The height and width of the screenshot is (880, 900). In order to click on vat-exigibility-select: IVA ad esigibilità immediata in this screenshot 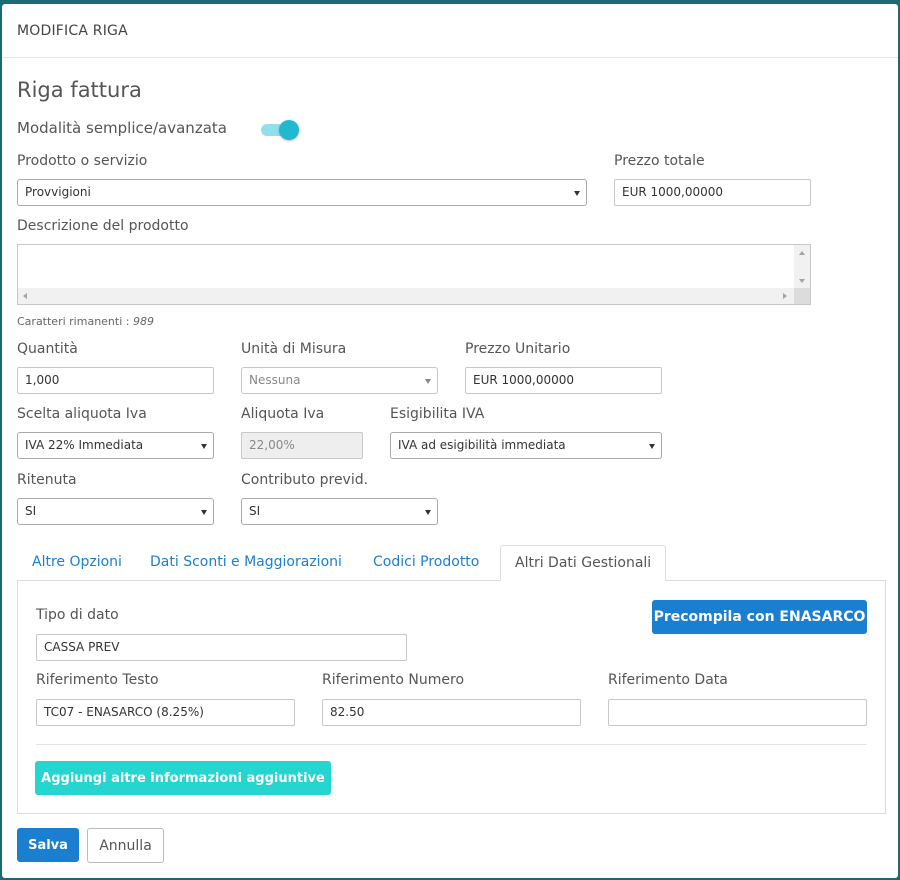, I will do `click(526, 445)`.